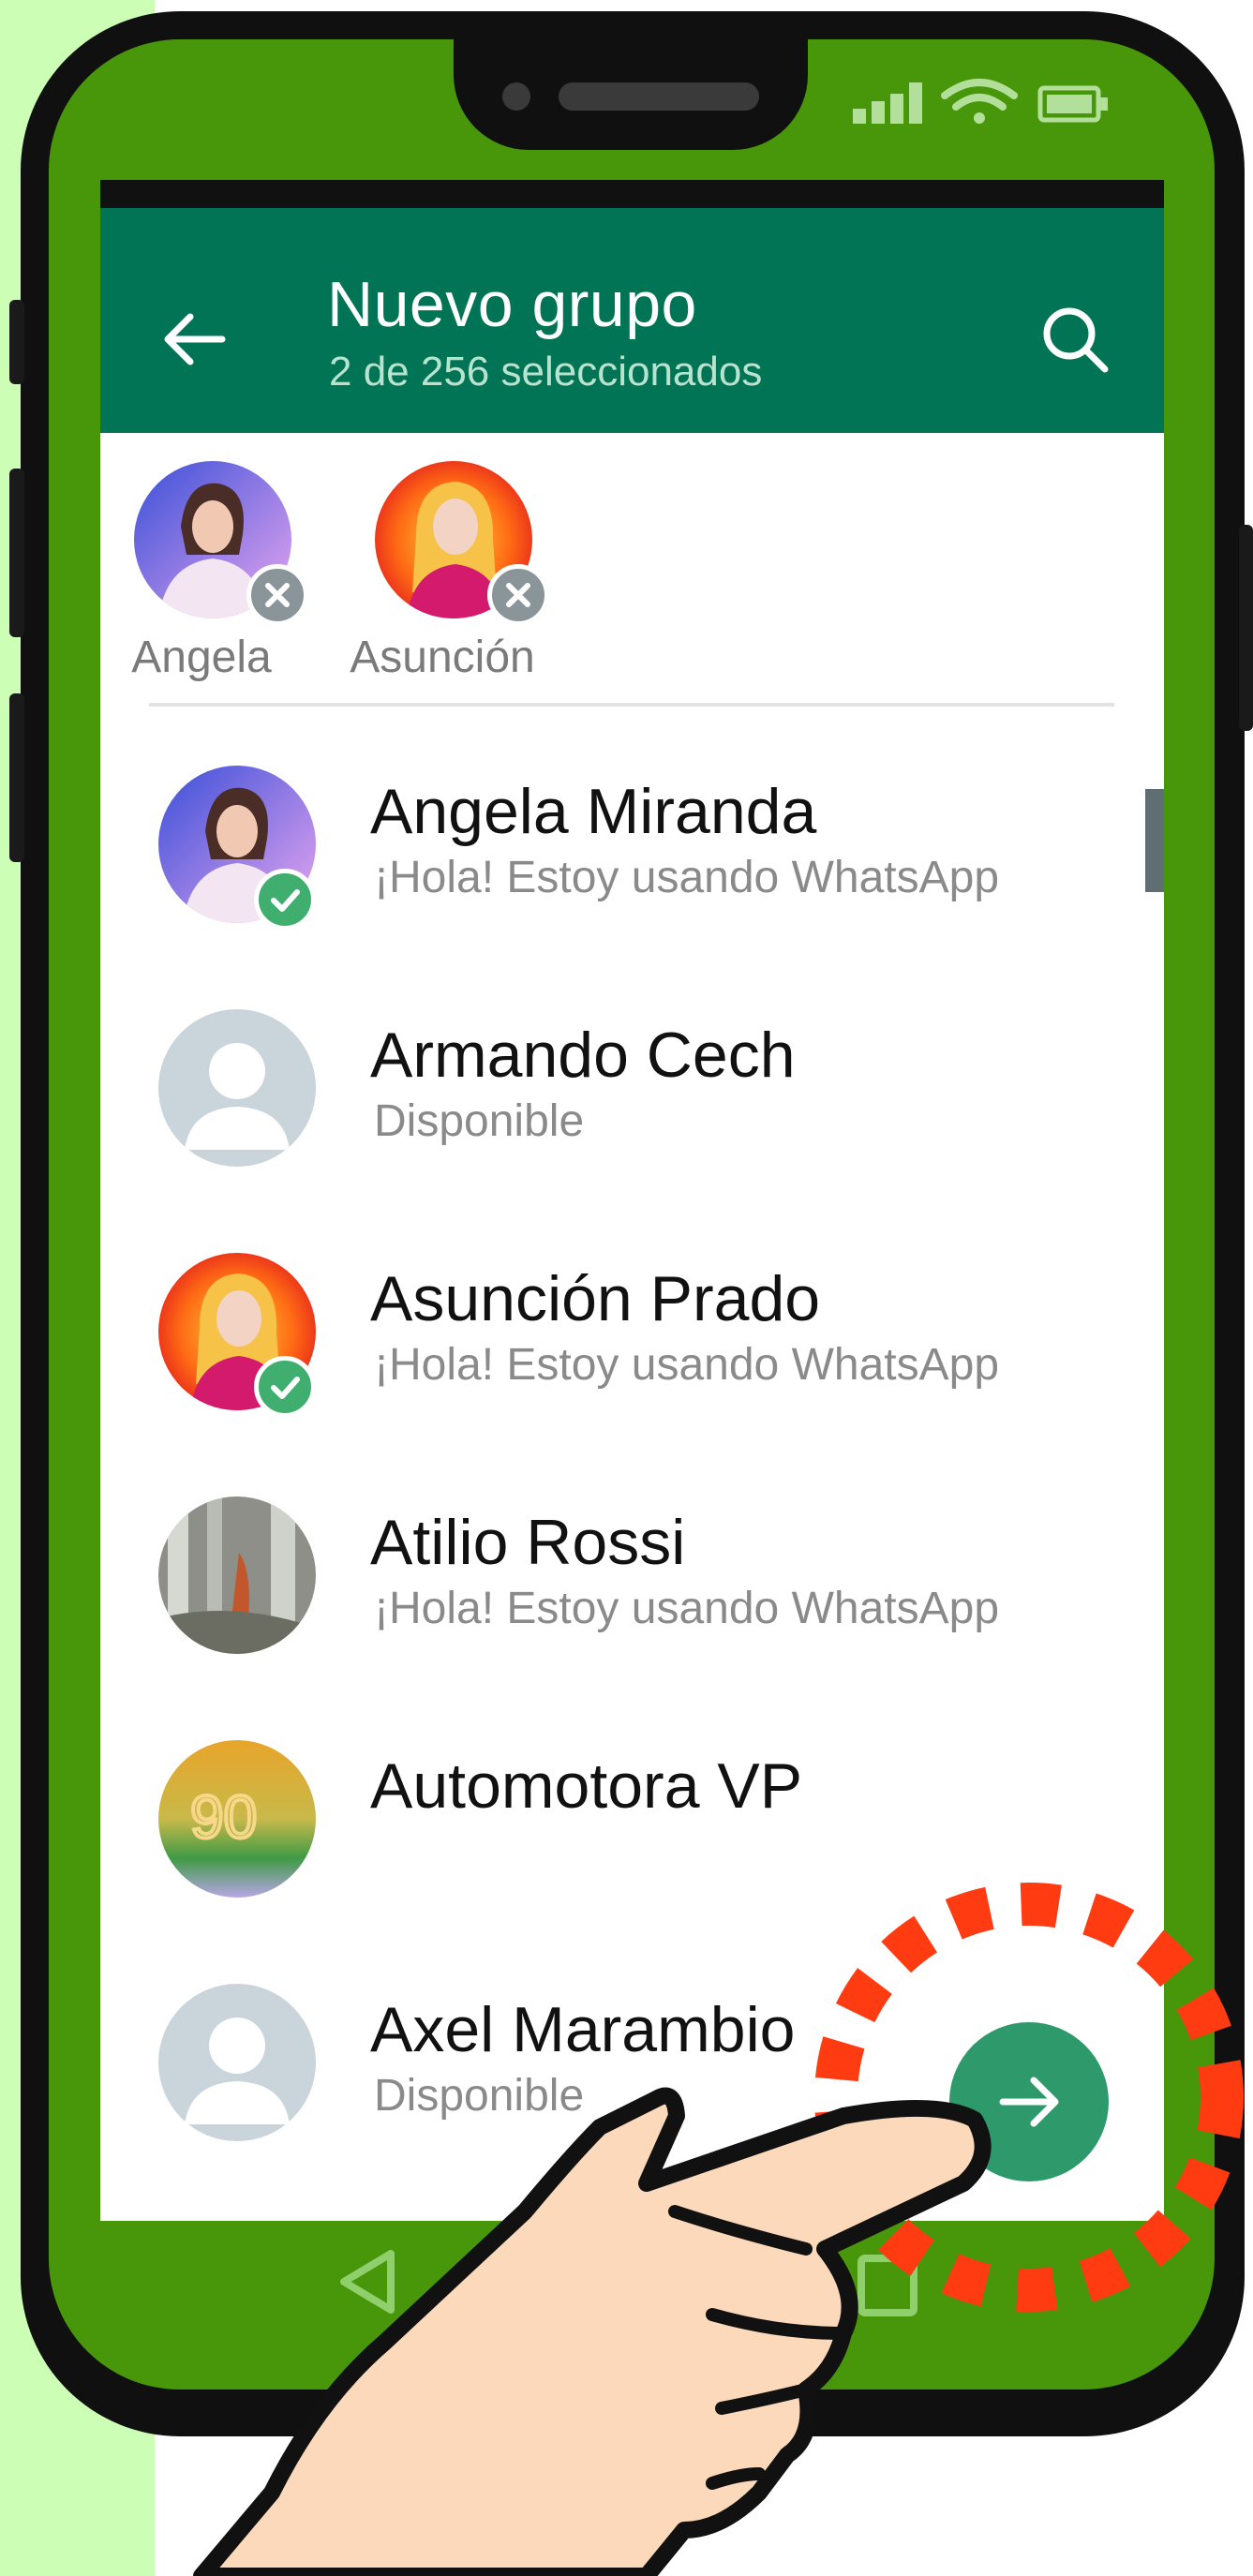 The height and width of the screenshot is (2576, 1253). What do you see at coordinates (223, 1817) in the screenshot?
I see `svg-text: 90` at bounding box center [223, 1817].